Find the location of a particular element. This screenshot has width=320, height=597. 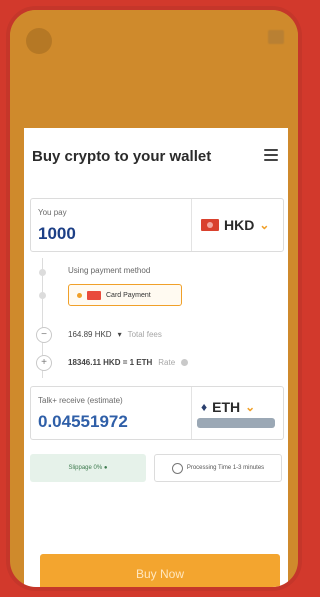

rate-label: Rate is located at coordinates (167, 362).